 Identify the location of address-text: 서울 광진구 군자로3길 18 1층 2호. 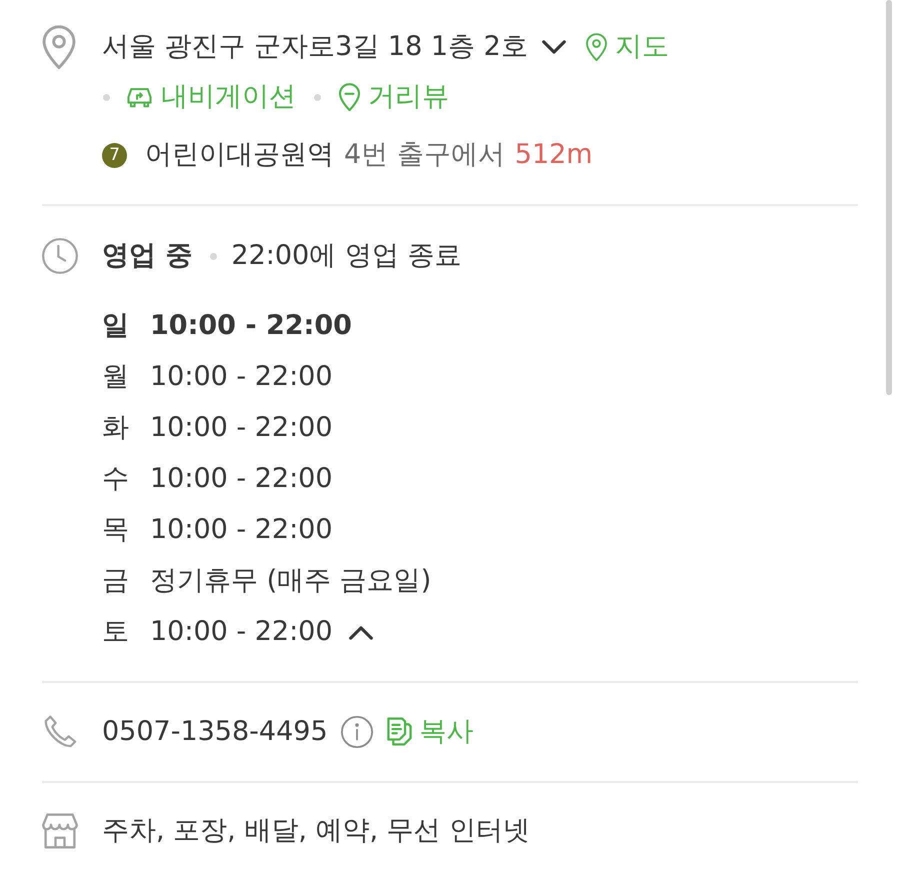
(315, 47).